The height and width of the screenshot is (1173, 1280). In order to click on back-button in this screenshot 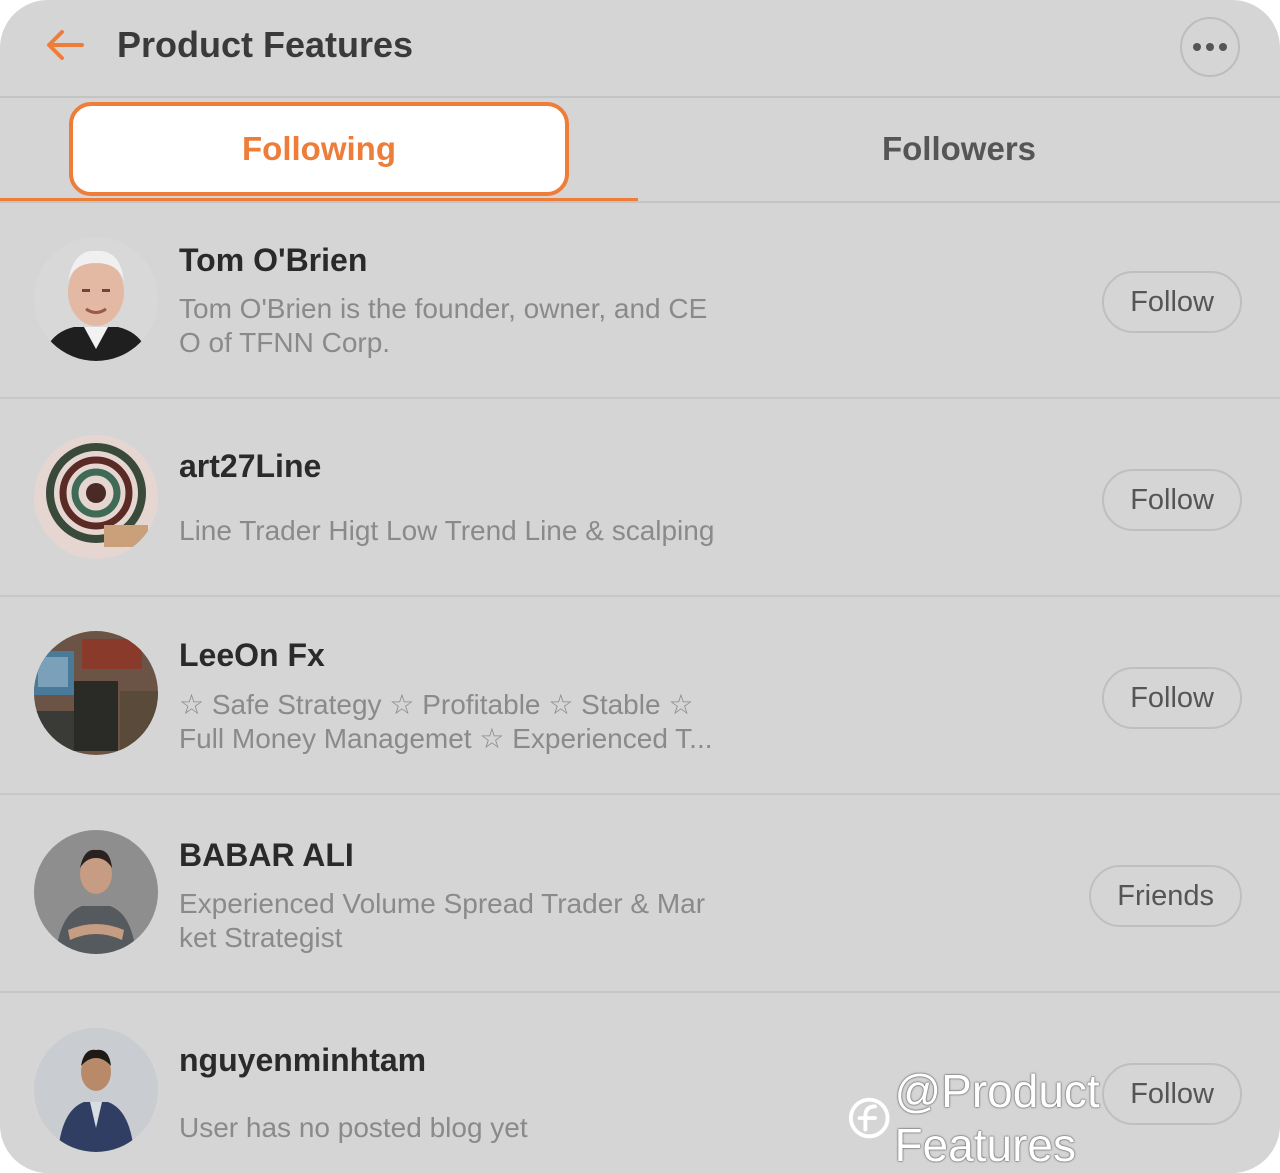, I will do `click(65, 45)`.